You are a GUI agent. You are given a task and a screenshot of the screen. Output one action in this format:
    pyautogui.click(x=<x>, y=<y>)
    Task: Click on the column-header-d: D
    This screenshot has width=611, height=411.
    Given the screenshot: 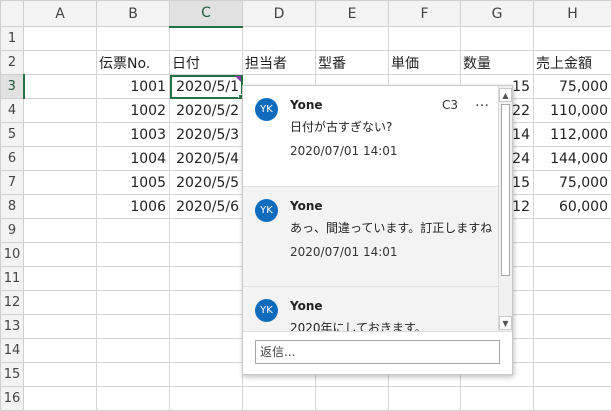 What is the action you would take?
    pyautogui.click(x=279, y=13)
    